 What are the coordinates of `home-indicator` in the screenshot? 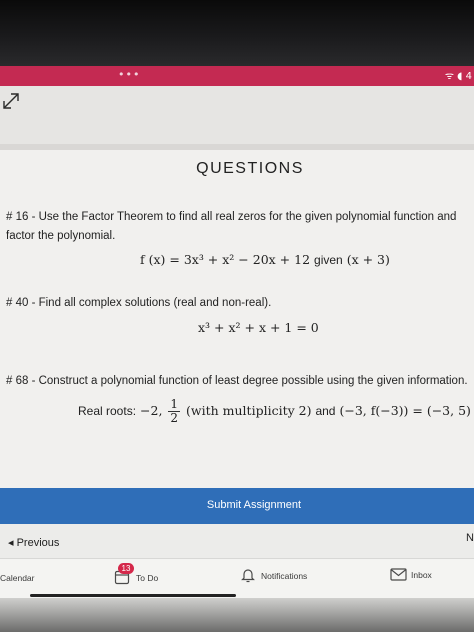 It's located at (133, 595).